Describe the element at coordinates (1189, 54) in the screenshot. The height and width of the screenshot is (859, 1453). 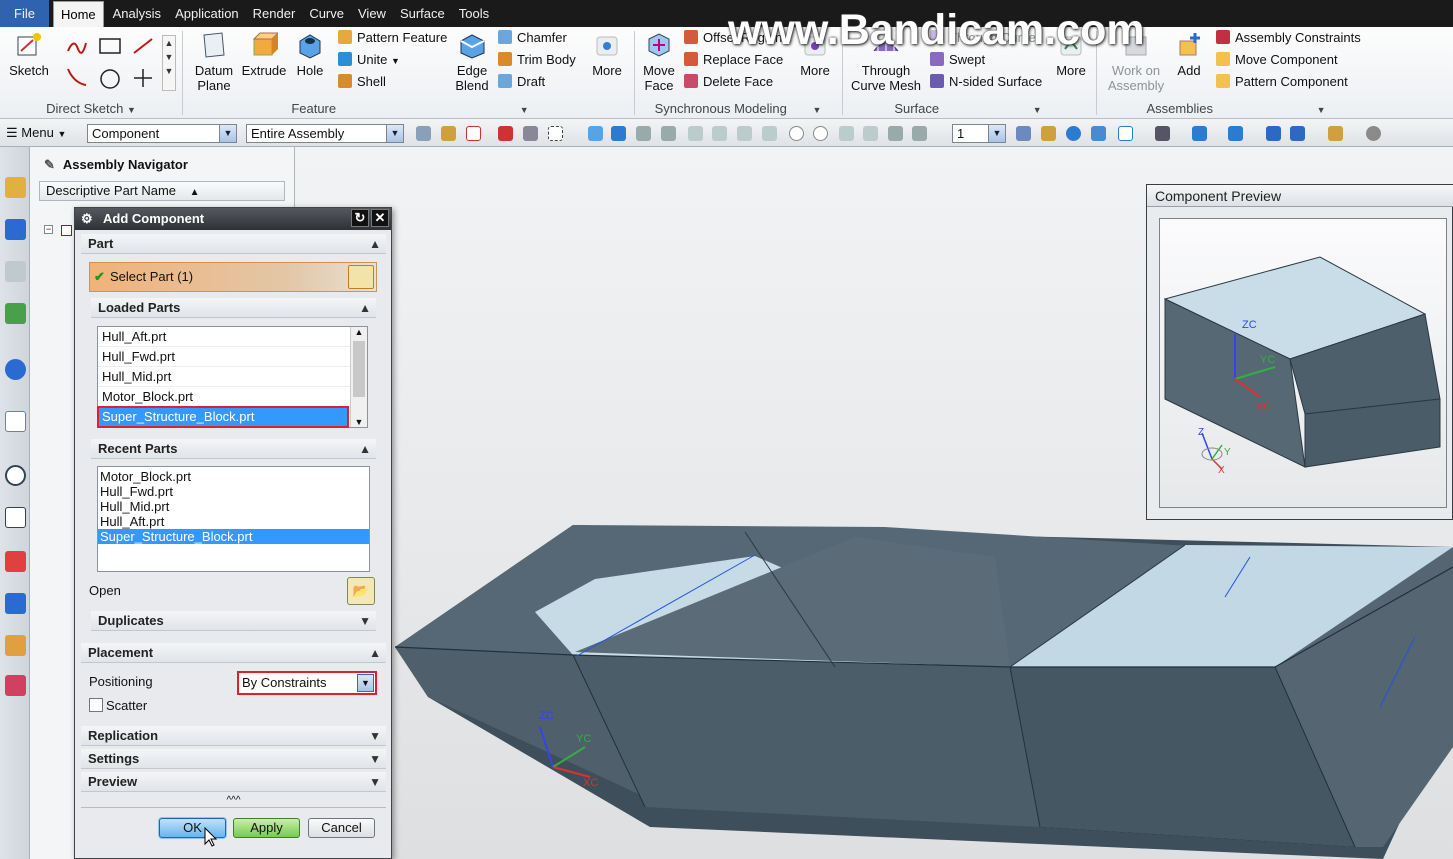
I see `add-component-button: Add` at that location.